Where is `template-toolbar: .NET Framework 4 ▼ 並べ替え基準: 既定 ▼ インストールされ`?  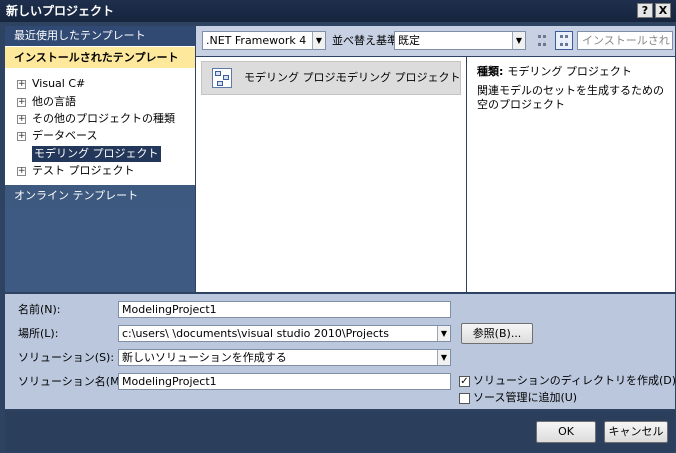
template-toolbar: .NET Framework 4 ▼ 並べ替え基準: 既定 ▼ インストールされ is located at coordinates (435, 41).